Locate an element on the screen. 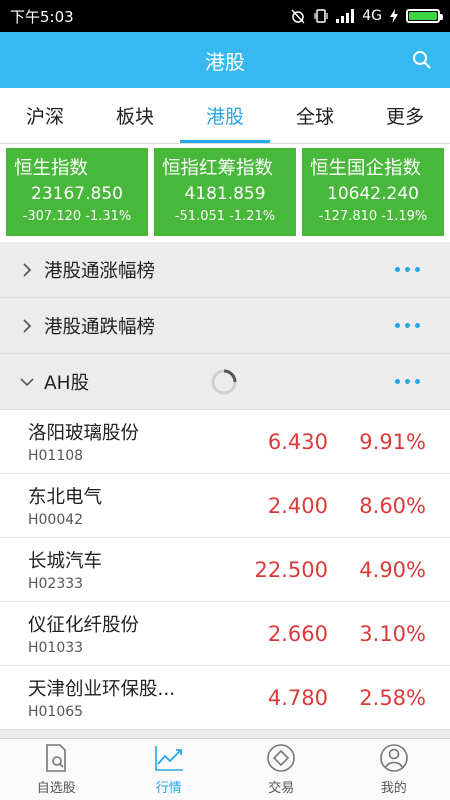 This screenshot has height=800, width=450. stock-code: H00042 is located at coordinates (56, 520).